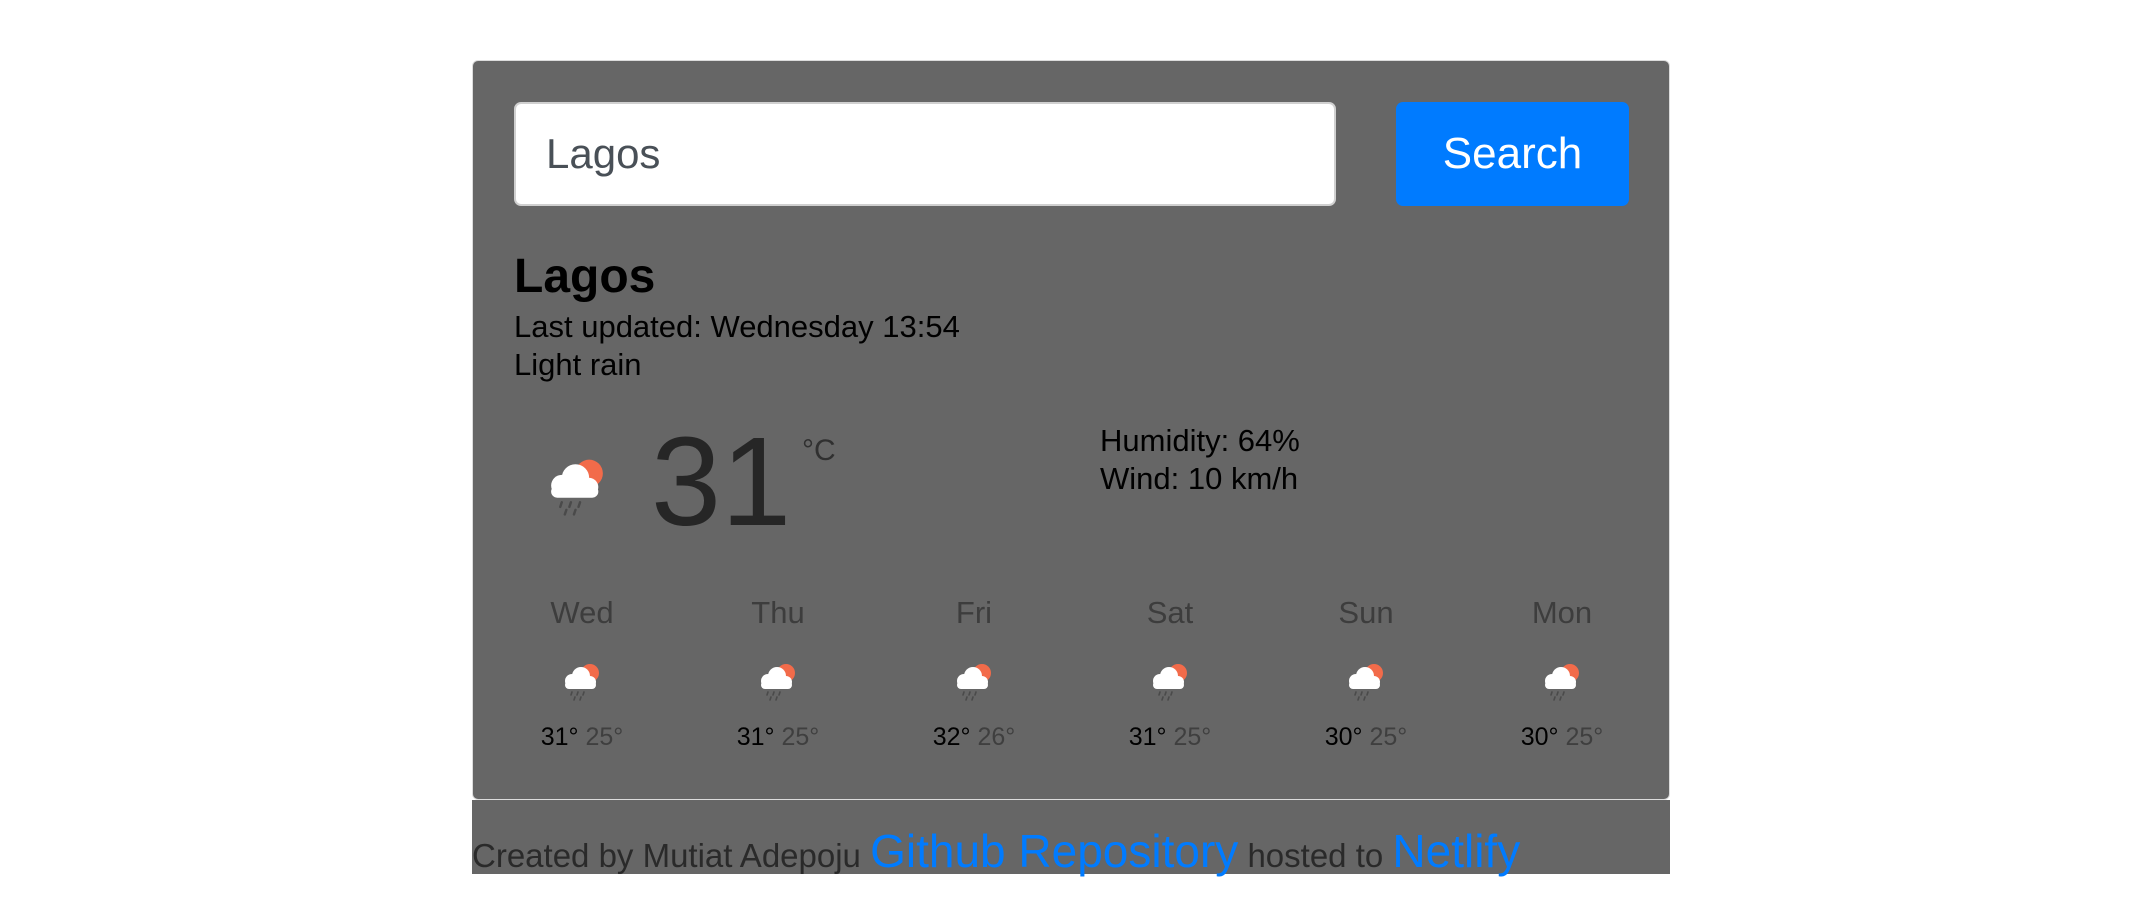 The height and width of the screenshot is (912, 2142). What do you see at coordinates (1366, 612) in the screenshot?
I see `forecast-day-name: Sun` at bounding box center [1366, 612].